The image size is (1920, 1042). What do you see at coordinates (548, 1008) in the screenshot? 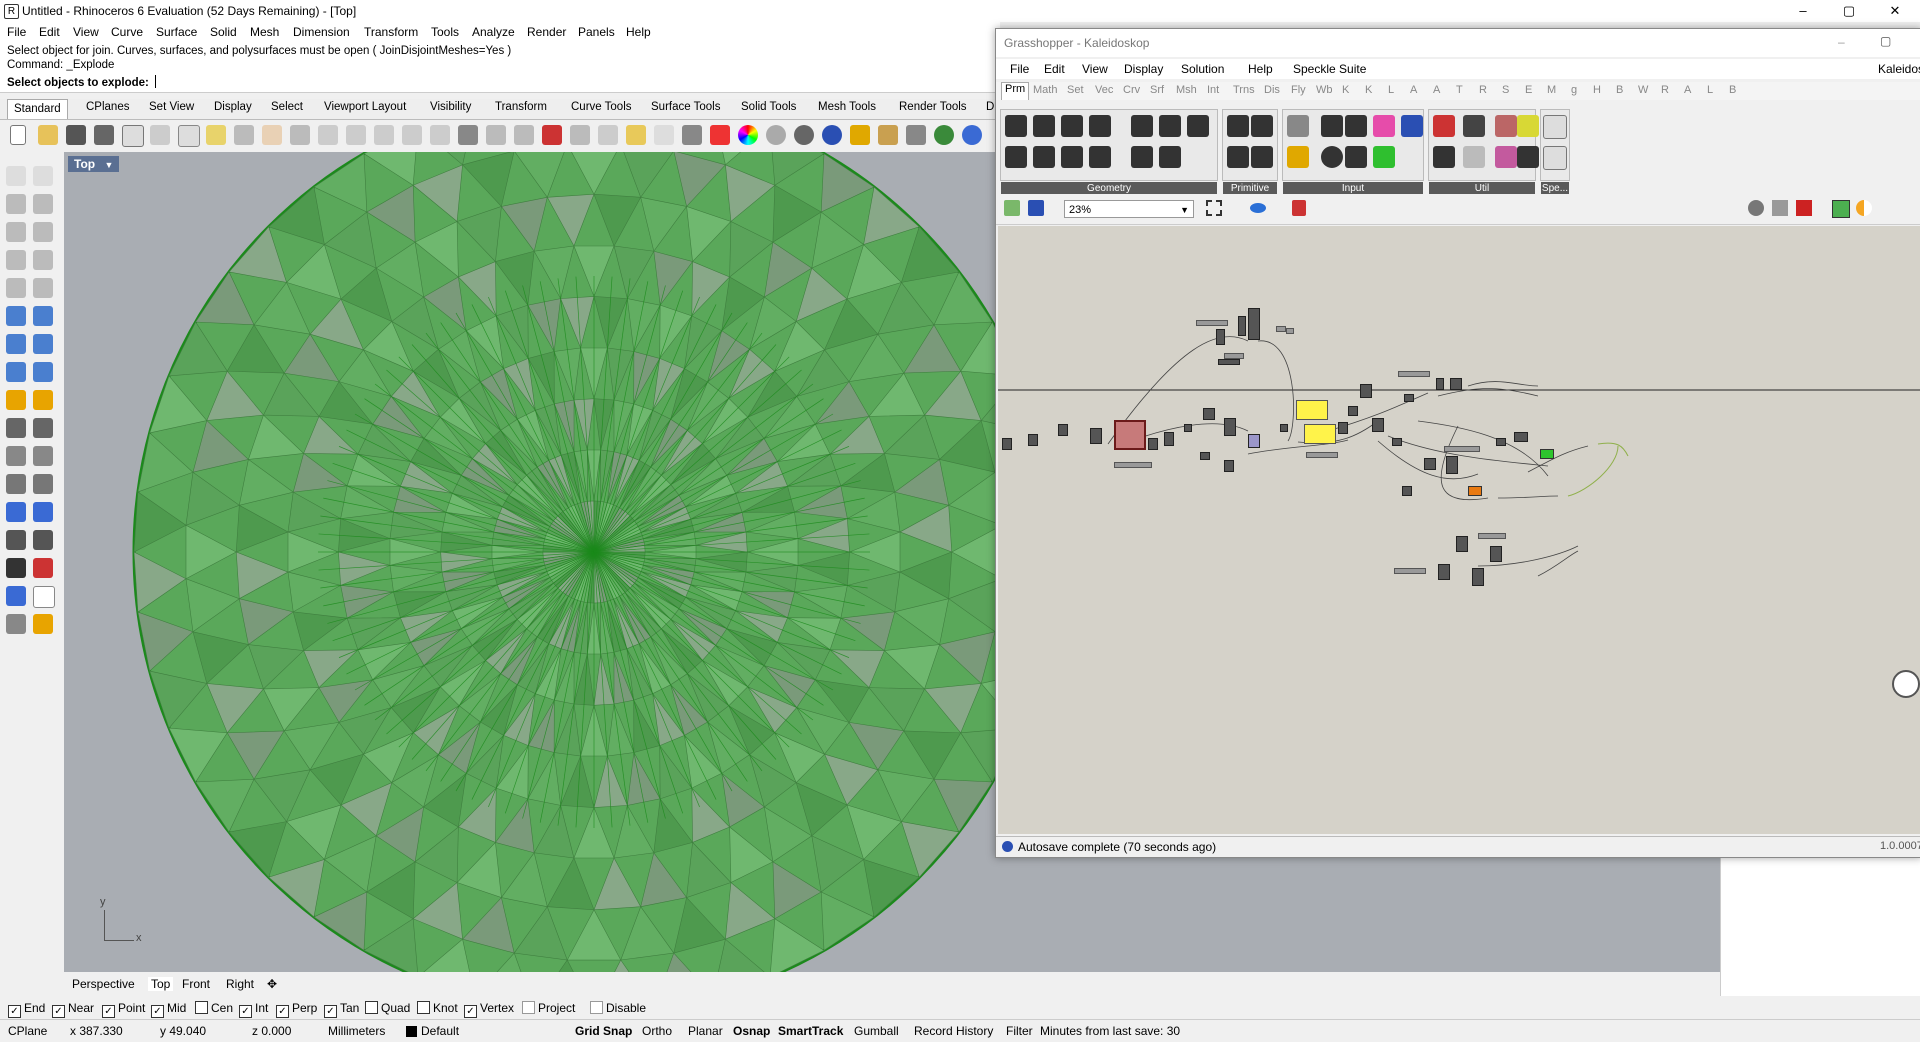
I see `osnap-project: Project` at bounding box center [548, 1008].